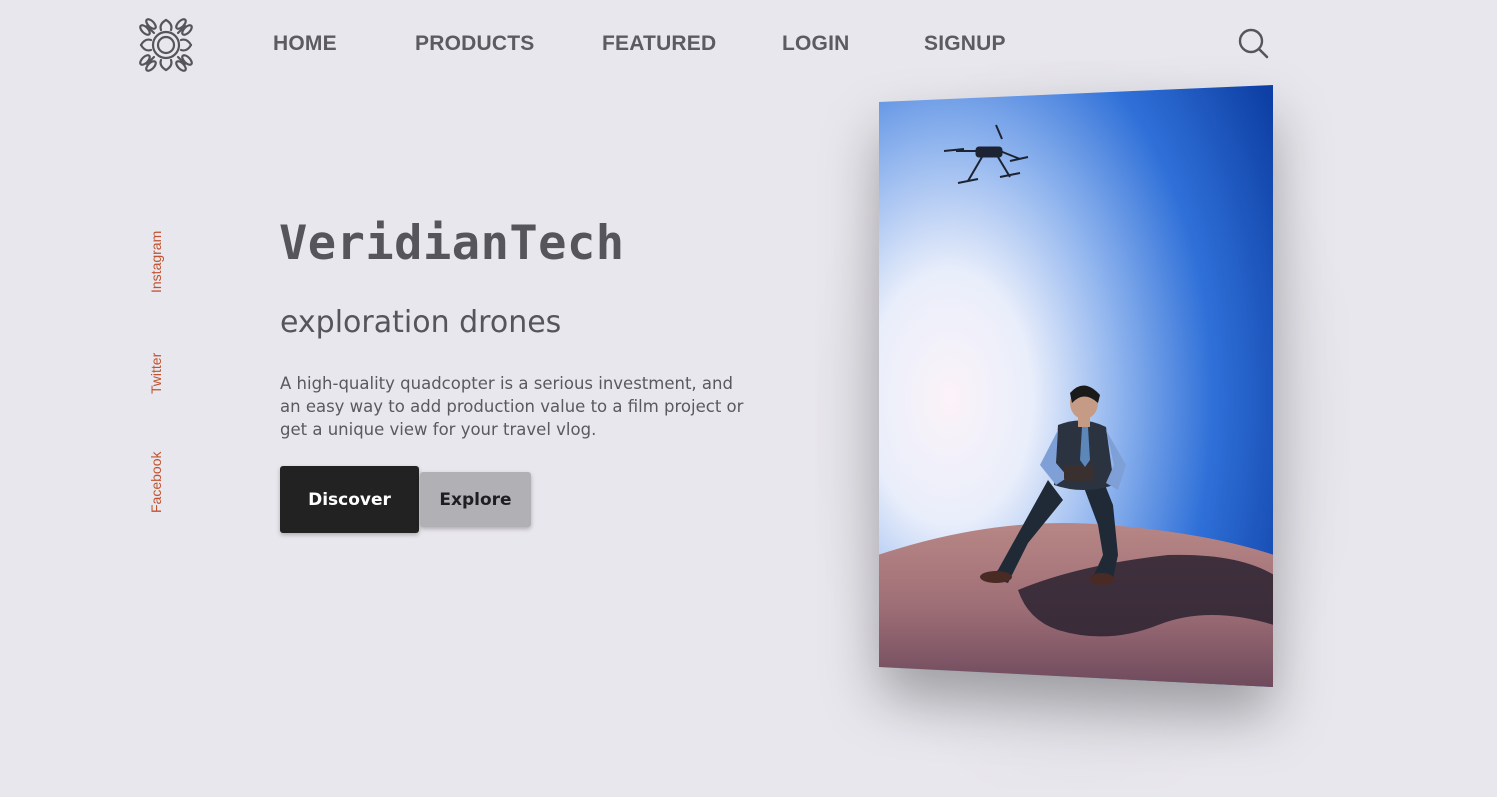 The height and width of the screenshot is (797, 1497). What do you see at coordinates (659, 44) in the screenshot?
I see `nav-featured: FEATURED` at bounding box center [659, 44].